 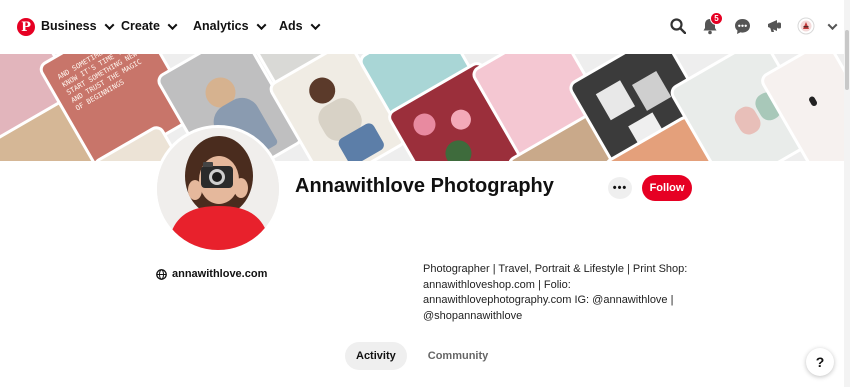 I want to click on messages-icon, so click(x=742, y=26).